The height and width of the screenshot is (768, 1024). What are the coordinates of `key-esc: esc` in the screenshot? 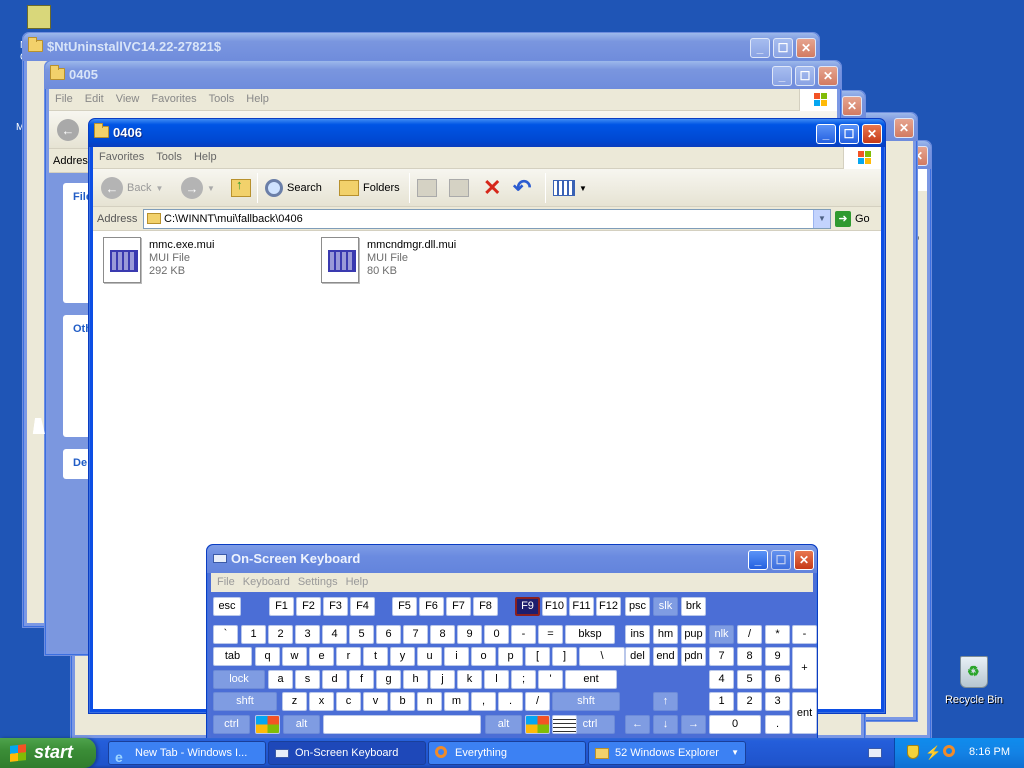 It's located at (227, 606).